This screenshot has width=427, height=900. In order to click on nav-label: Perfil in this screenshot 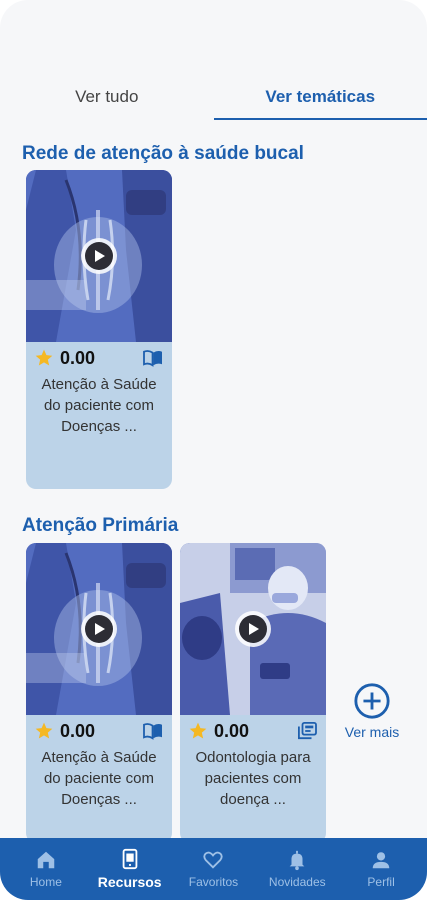, I will do `click(381, 882)`.